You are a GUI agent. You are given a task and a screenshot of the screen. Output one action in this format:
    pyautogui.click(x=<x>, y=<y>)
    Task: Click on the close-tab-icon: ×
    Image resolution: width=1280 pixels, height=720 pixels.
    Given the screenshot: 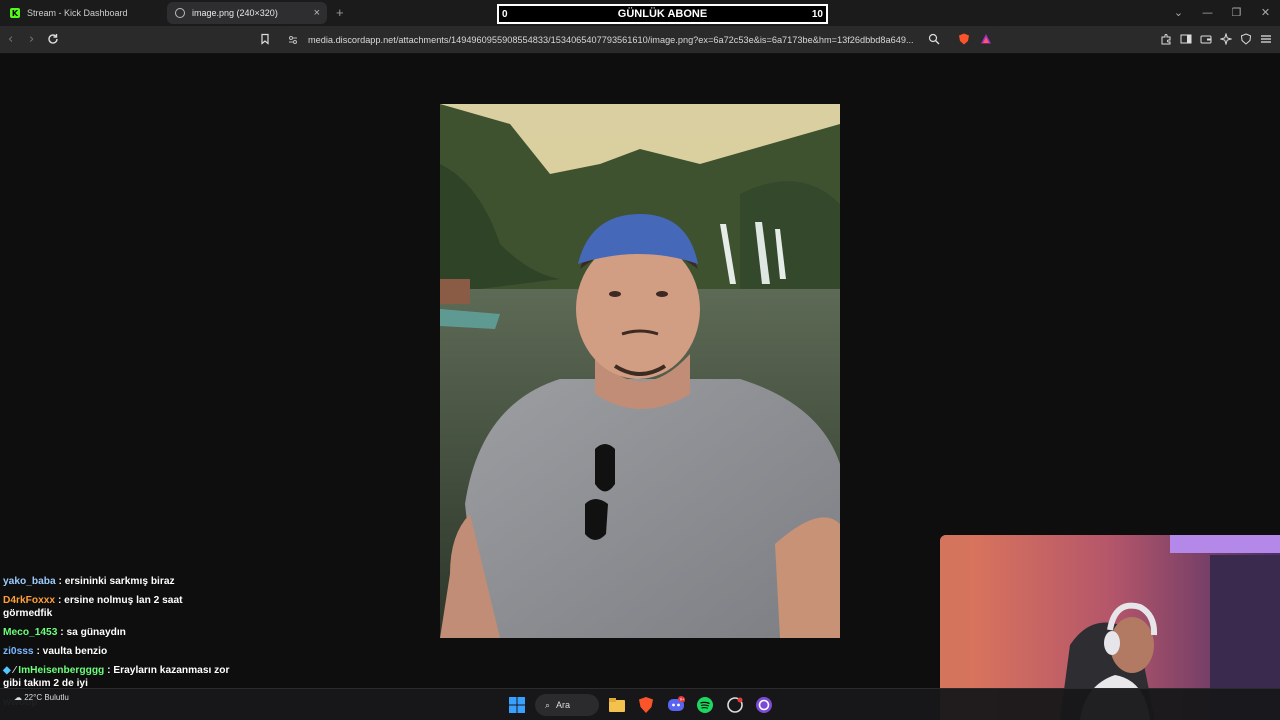 What is the action you would take?
    pyautogui.click(x=317, y=13)
    